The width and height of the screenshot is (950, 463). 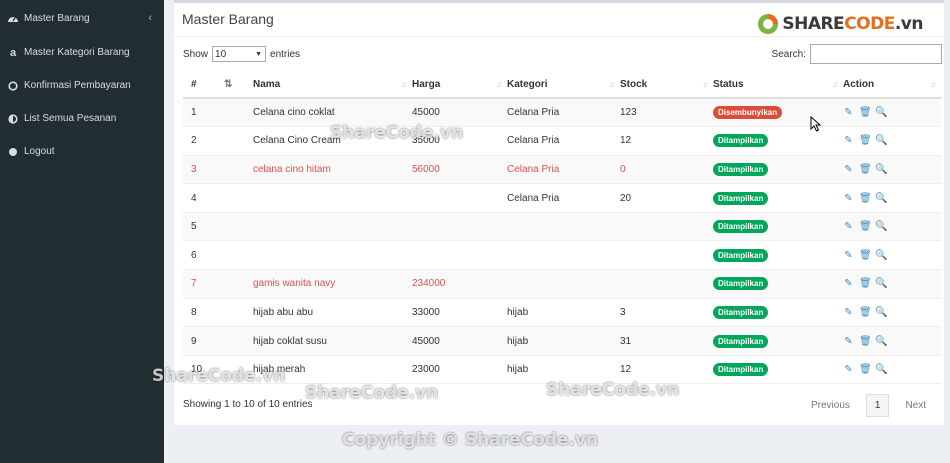 What do you see at coordinates (77, 52) in the screenshot?
I see `sidebar-item-label: Master Kategori Barang` at bounding box center [77, 52].